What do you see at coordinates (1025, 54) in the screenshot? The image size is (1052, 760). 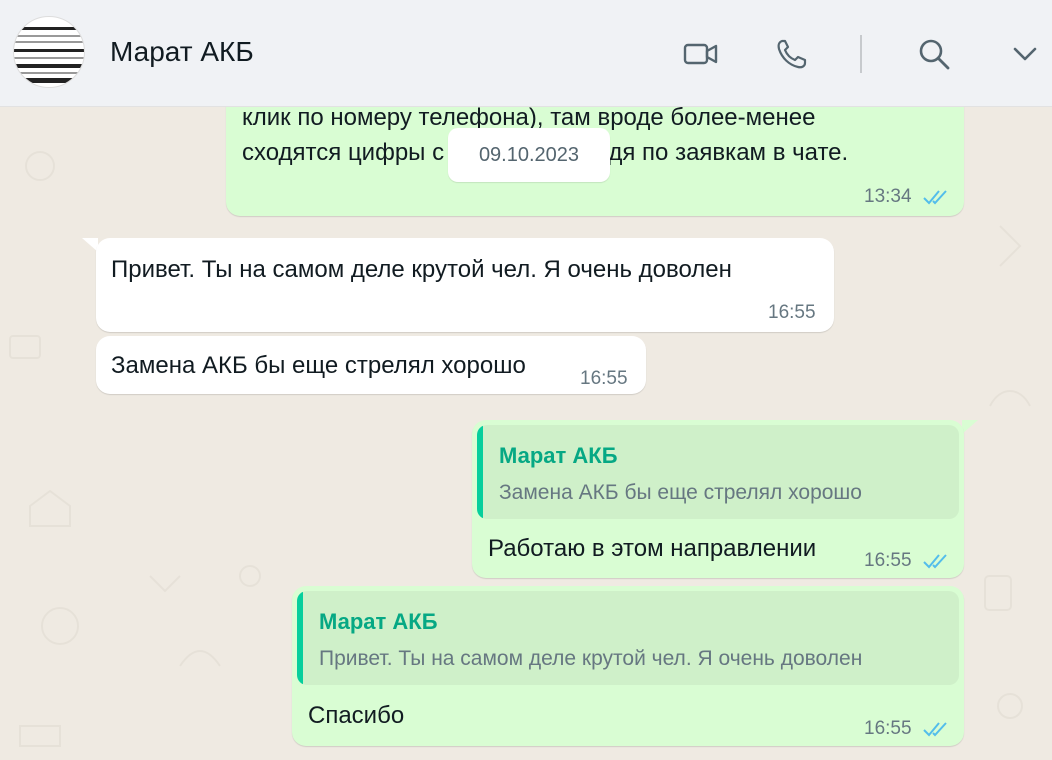 I see `chevron-down-icon` at bounding box center [1025, 54].